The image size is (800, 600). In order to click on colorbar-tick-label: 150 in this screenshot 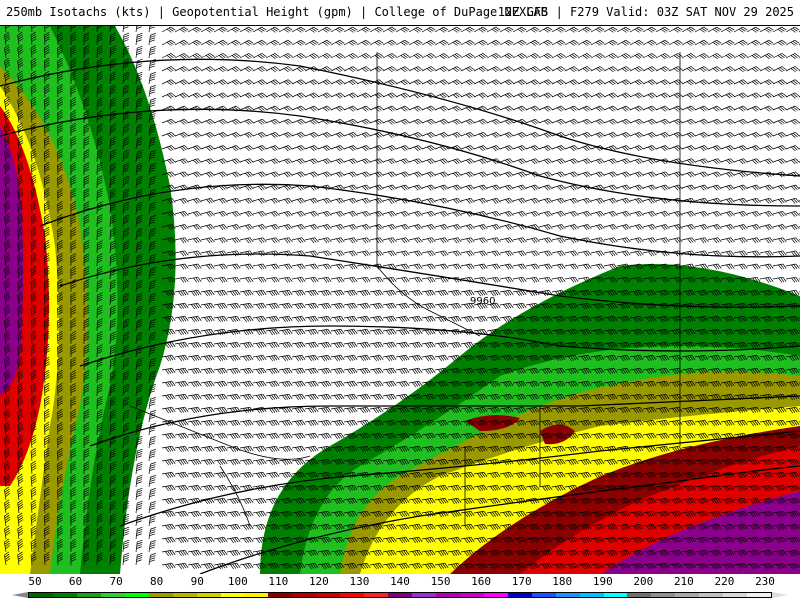, I will do `click(440, 581)`.